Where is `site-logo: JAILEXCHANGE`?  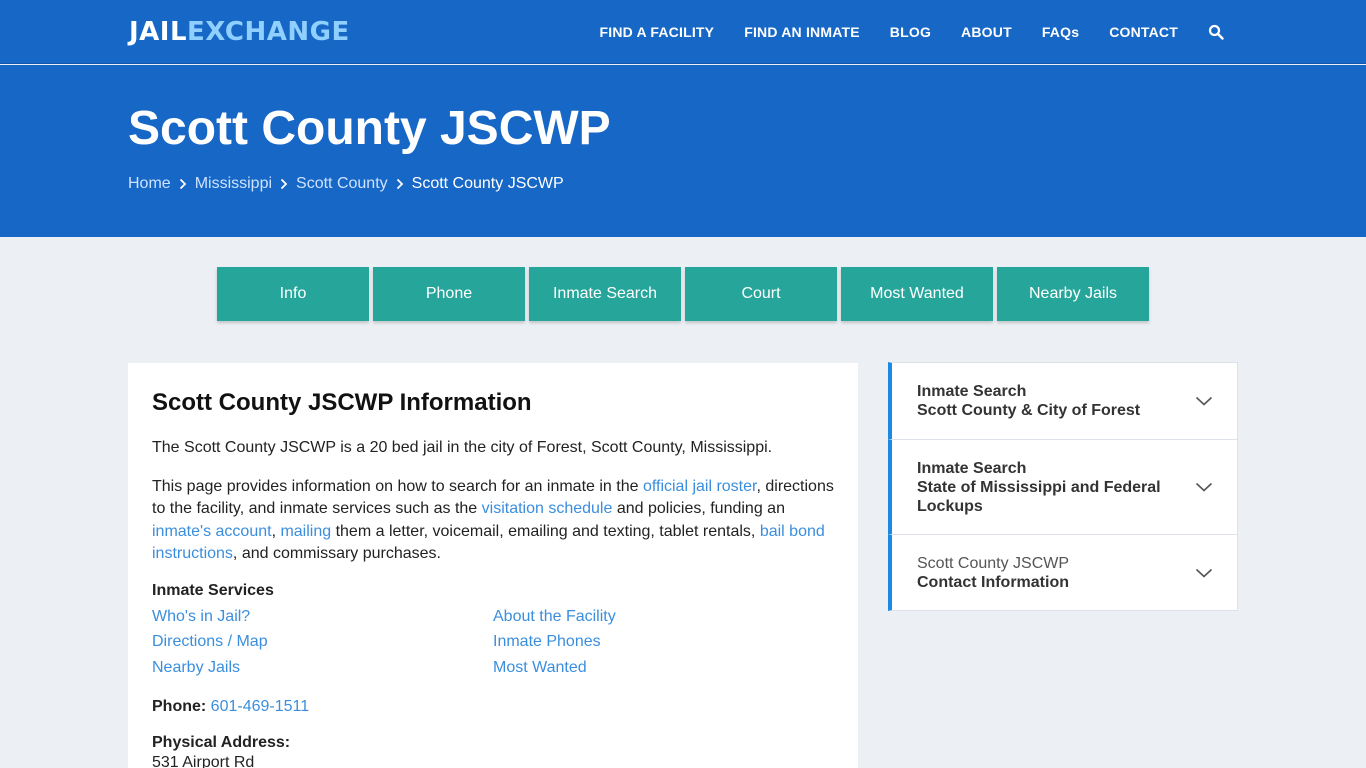
site-logo: JAILEXCHANGE is located at coordinates (239, 32).